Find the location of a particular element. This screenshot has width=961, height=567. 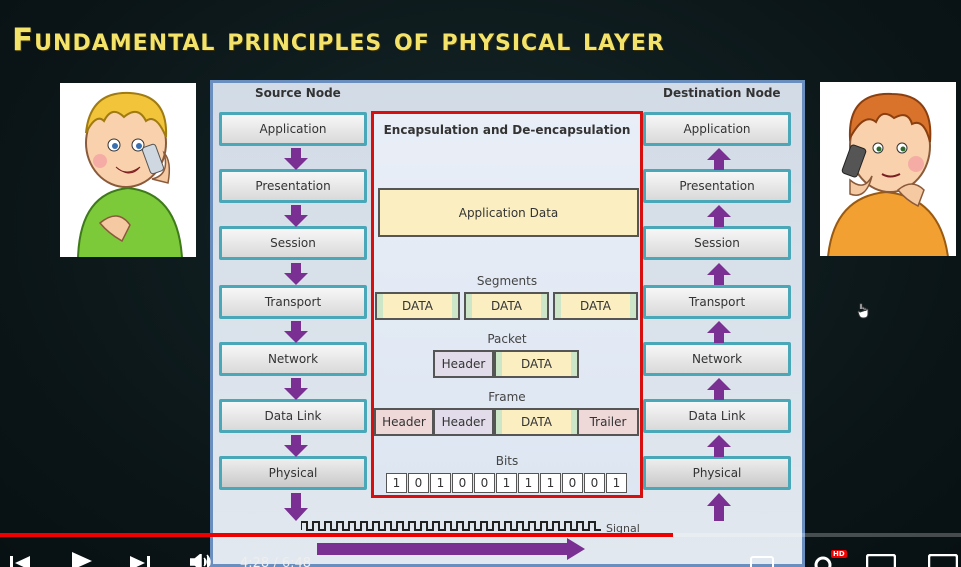

source-layer-presentation: Presentation is located at coordinates (293, 186).